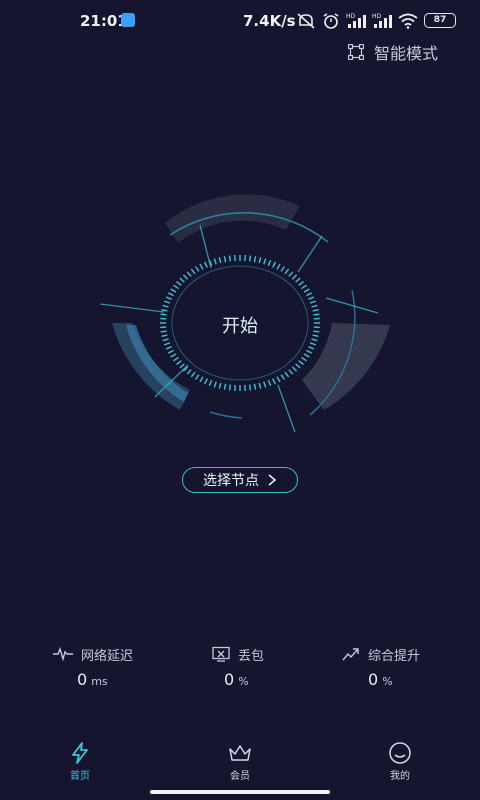  Describe the element at coordinates (231, 481) in the screenshot. I see `select-node-label: 选择节点` at that location.